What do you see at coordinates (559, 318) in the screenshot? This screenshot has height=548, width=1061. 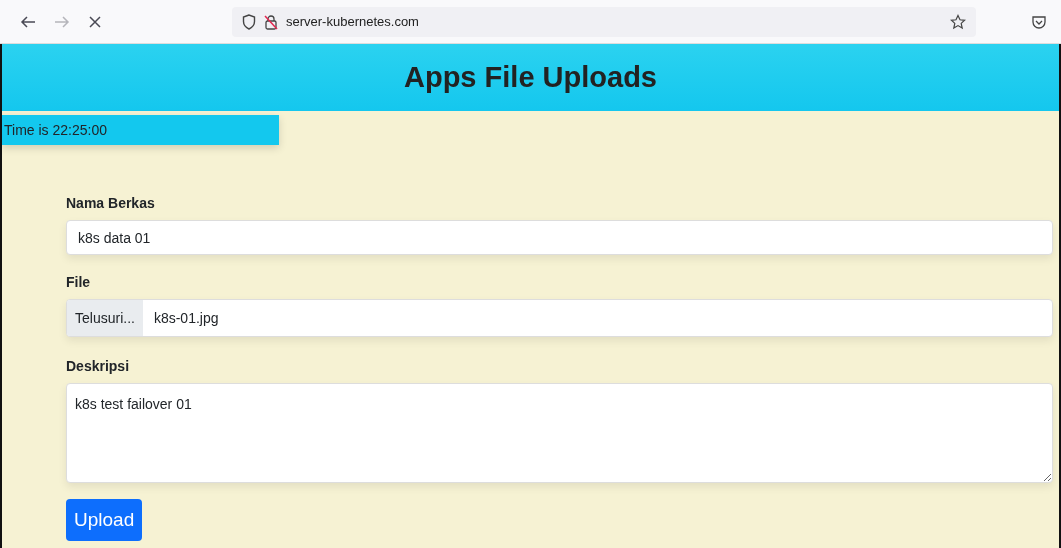 I see `file-input: Telusuri... k8s-01.jpg` at bounding box center [559, 318].